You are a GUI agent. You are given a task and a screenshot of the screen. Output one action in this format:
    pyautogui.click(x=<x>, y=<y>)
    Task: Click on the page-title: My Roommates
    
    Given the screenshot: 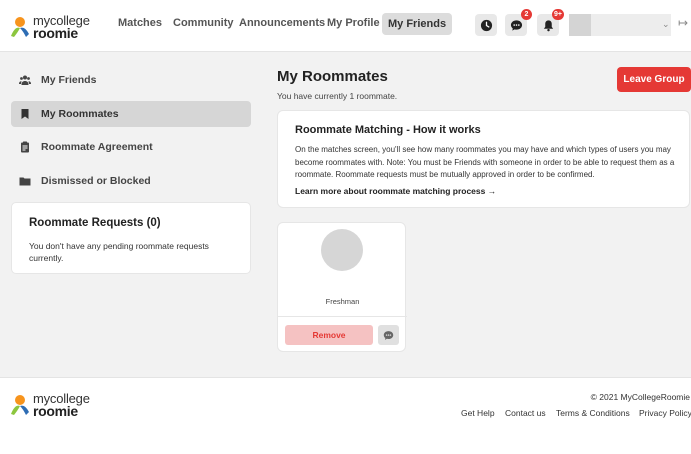 What is the action you would take?
    pyautogui.click(x=332, y=76)
    